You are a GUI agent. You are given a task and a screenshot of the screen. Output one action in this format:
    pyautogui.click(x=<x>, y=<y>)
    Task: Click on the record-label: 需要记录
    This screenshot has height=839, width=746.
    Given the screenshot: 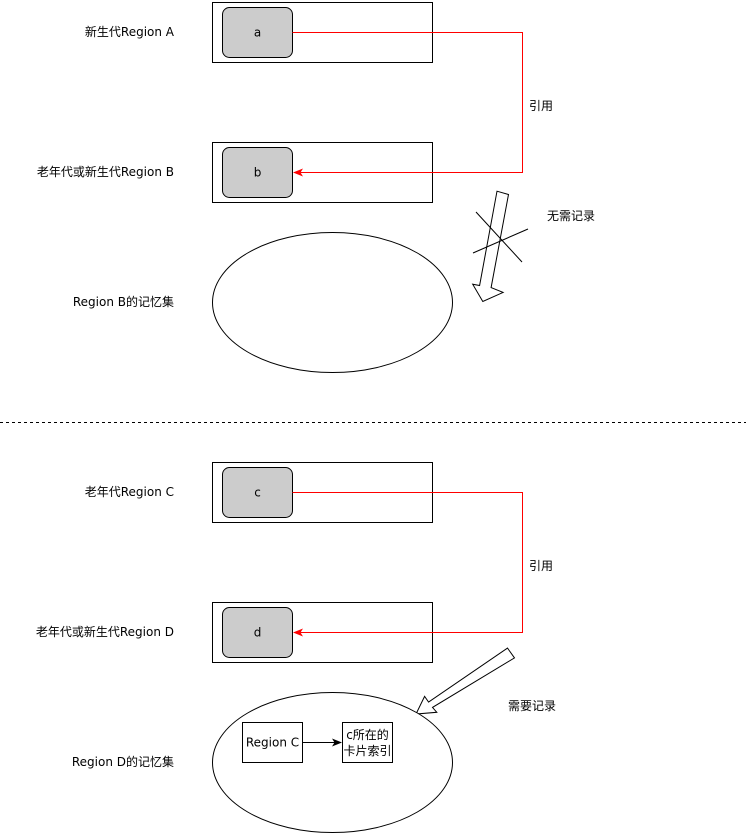 What is the action you would take?
    pyautogui.click(x=532, y=706)
    